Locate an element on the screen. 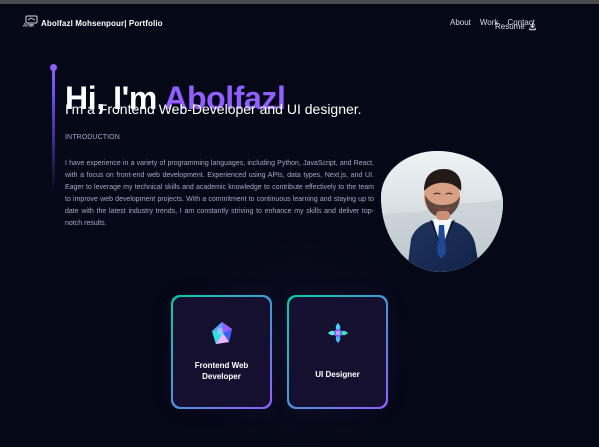 Image resolution: width=599 pixels, height=447 pixels. logo-text: Artin is located at coordinates (28, 26).